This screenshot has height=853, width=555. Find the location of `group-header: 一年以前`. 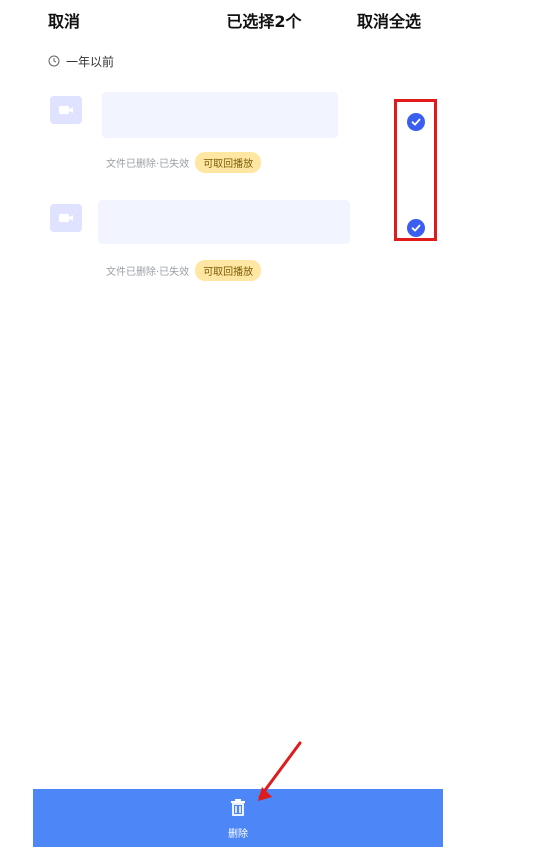

group-header: 一年以前 is located at coordinates (81, 61).